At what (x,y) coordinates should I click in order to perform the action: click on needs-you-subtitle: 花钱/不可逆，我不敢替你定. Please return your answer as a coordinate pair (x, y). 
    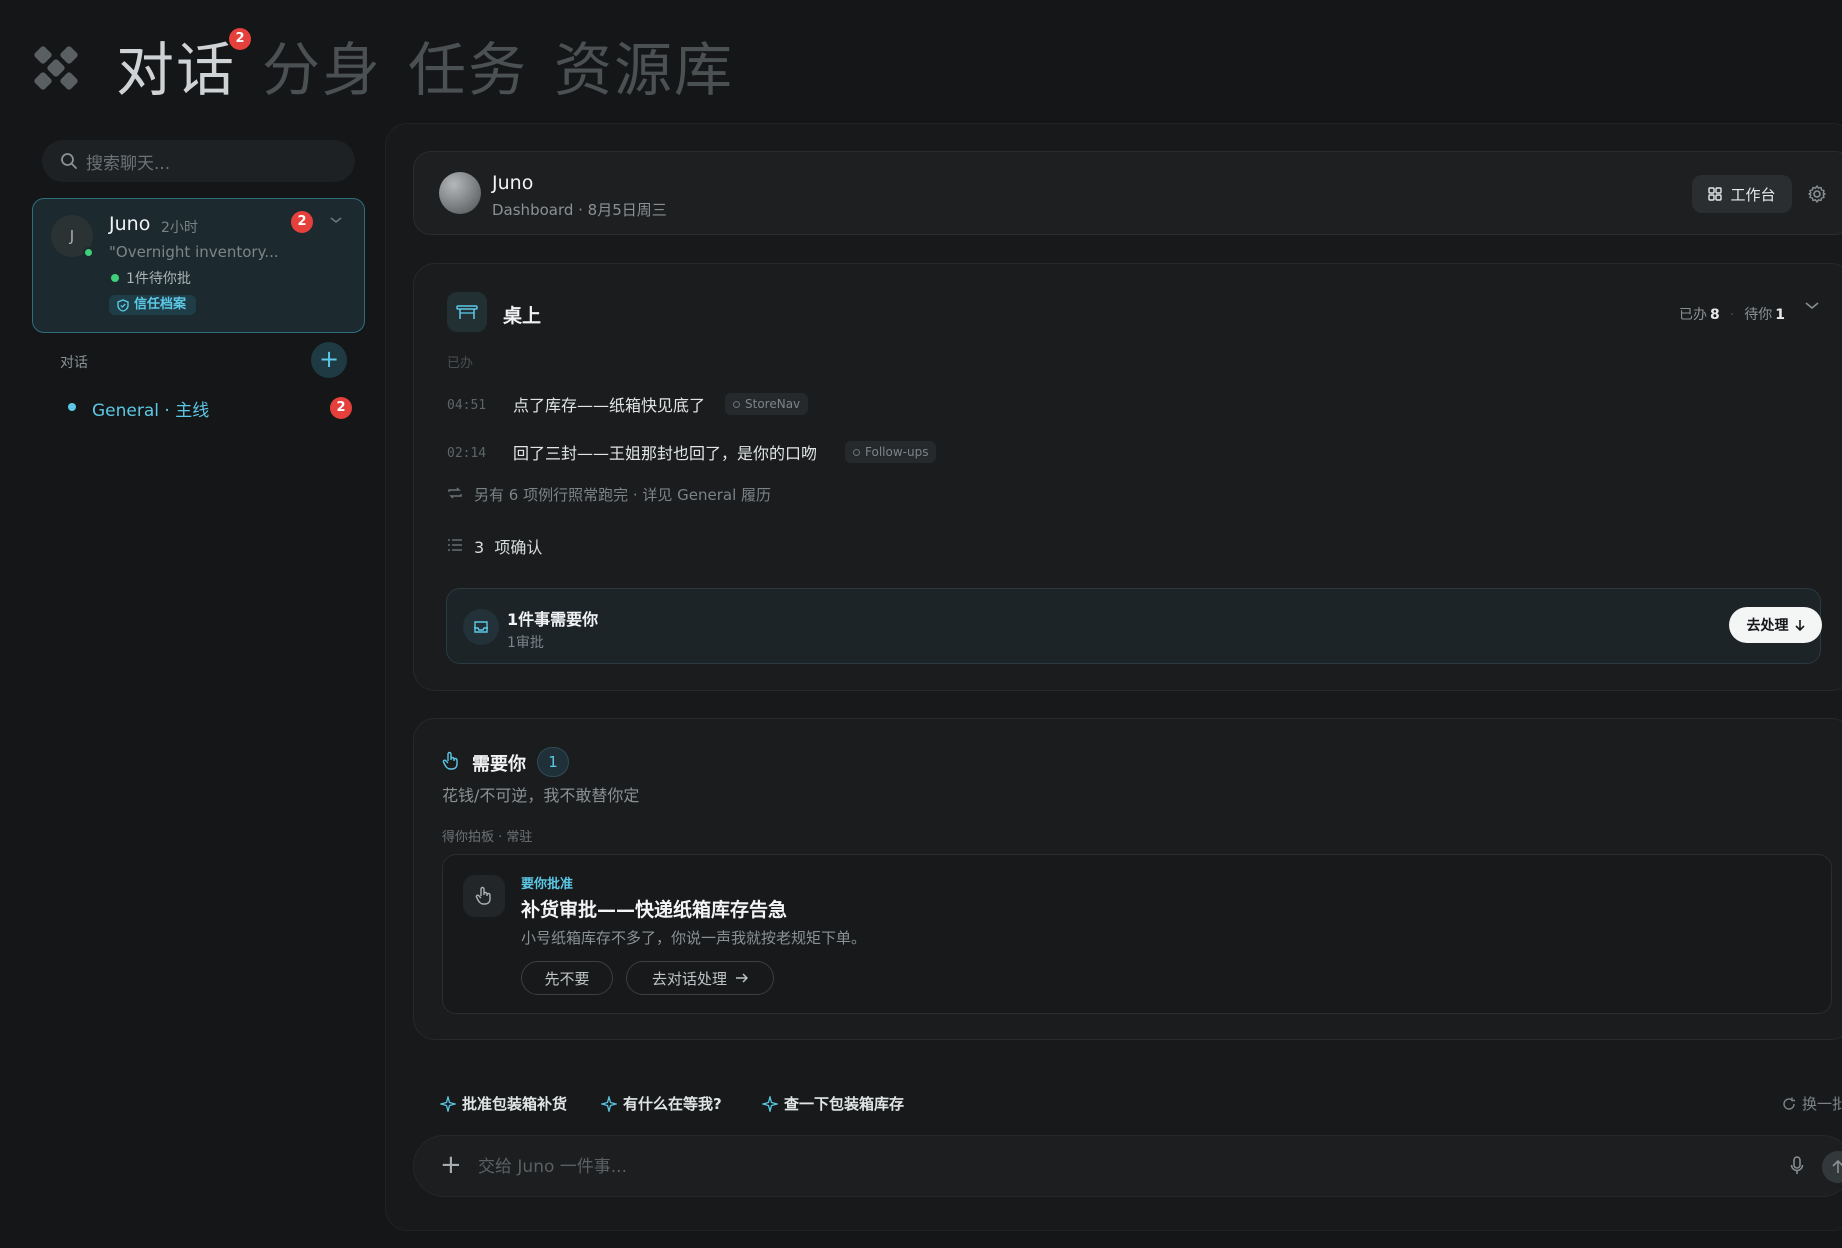
    Looking at the image, I should click on (541, 795).